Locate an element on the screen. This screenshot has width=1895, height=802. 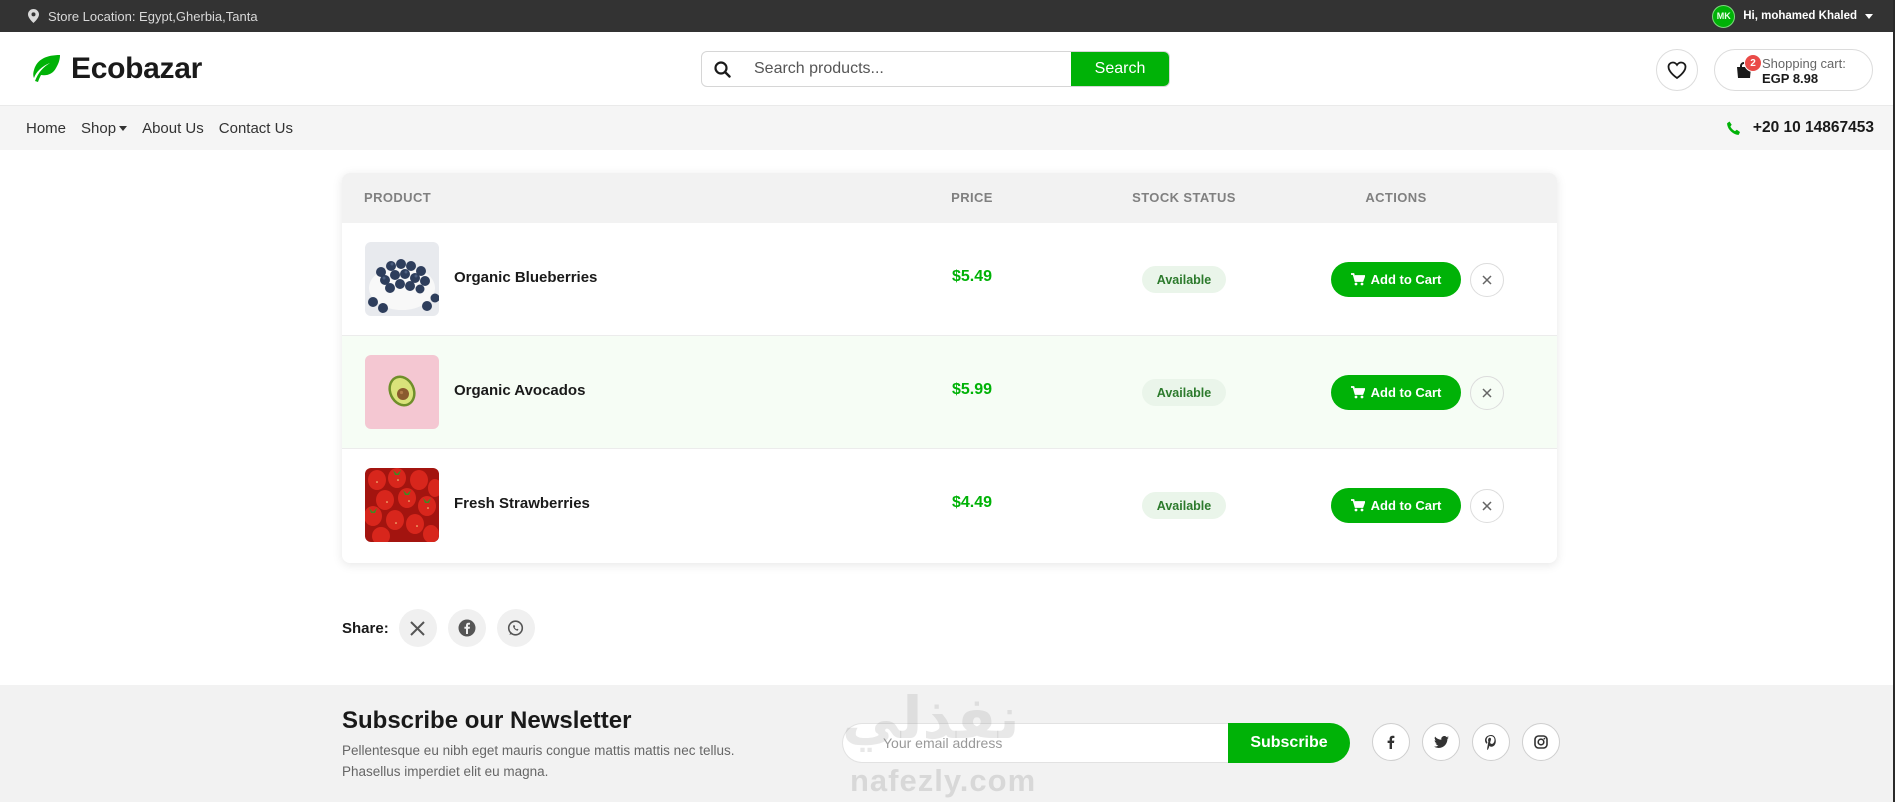
phone-icon is located at coordinates (1733, 128).